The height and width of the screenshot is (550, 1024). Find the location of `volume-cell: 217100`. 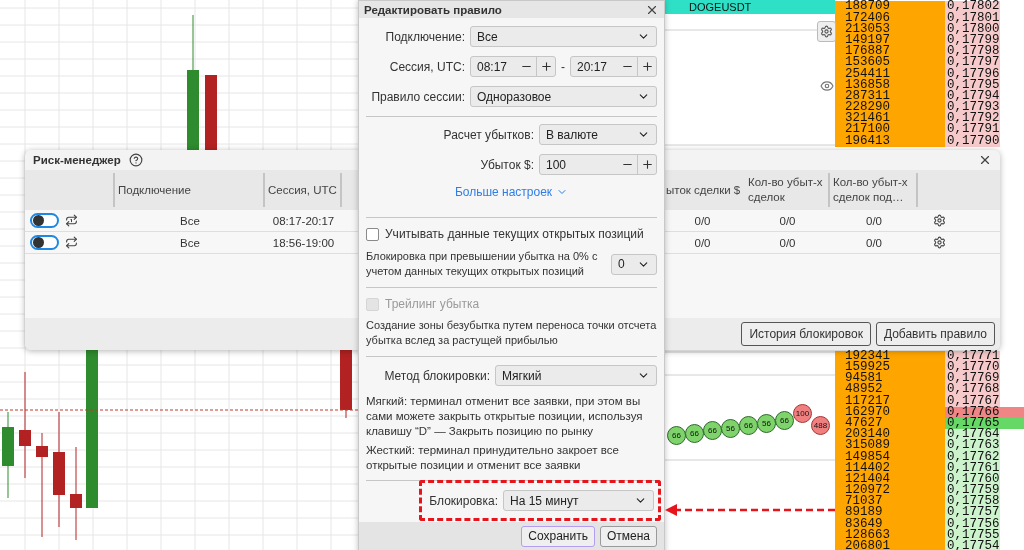

volume-cell: 217100 is located at coordinates (890, 130).